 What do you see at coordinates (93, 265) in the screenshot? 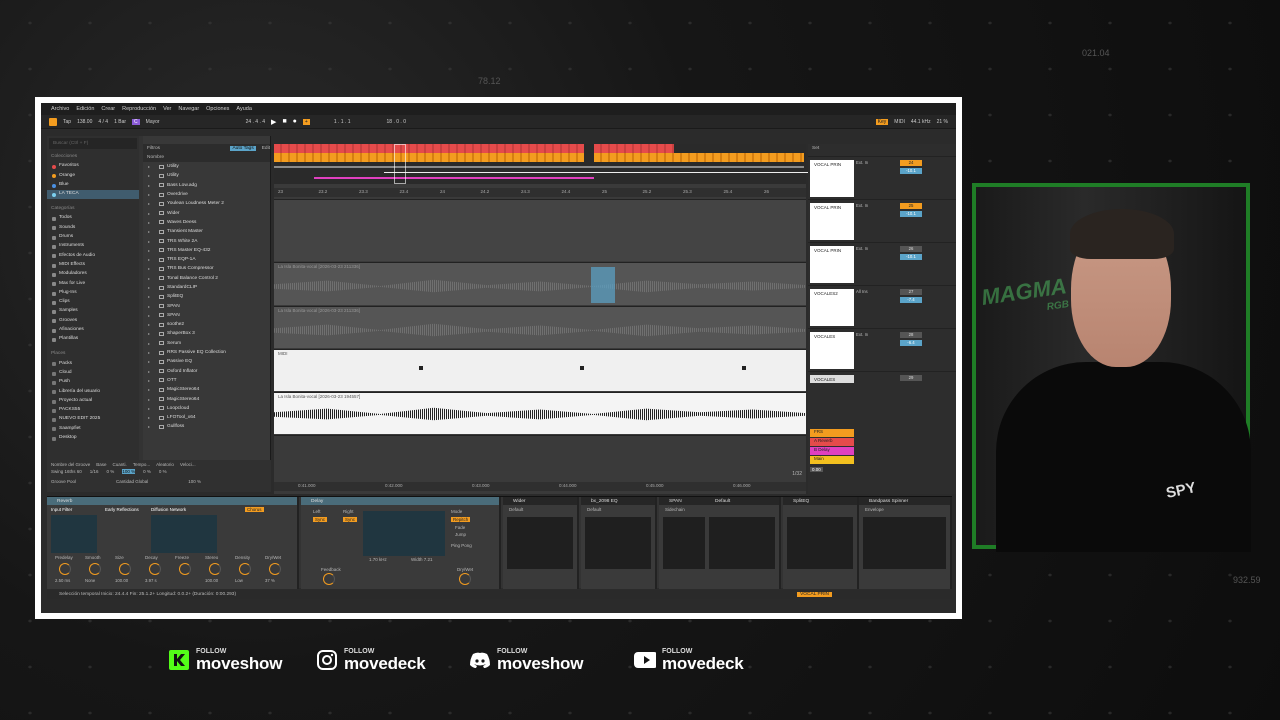
I see `category-item: MIDI Effects` at bounding box center [93, 265].